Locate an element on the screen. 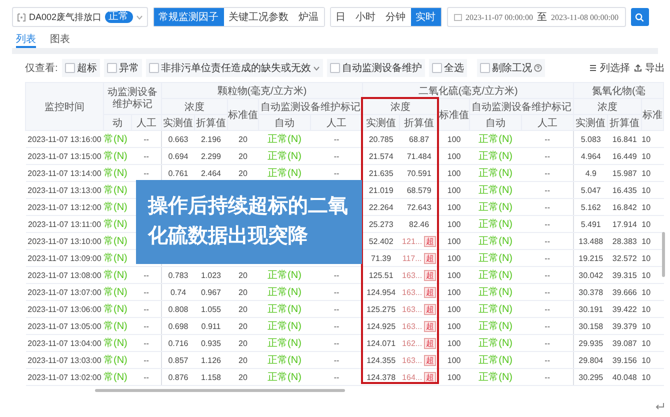 The image size is (670, 417). column-header: 氮氧化物(毫 is located at coordinates (619, 90).